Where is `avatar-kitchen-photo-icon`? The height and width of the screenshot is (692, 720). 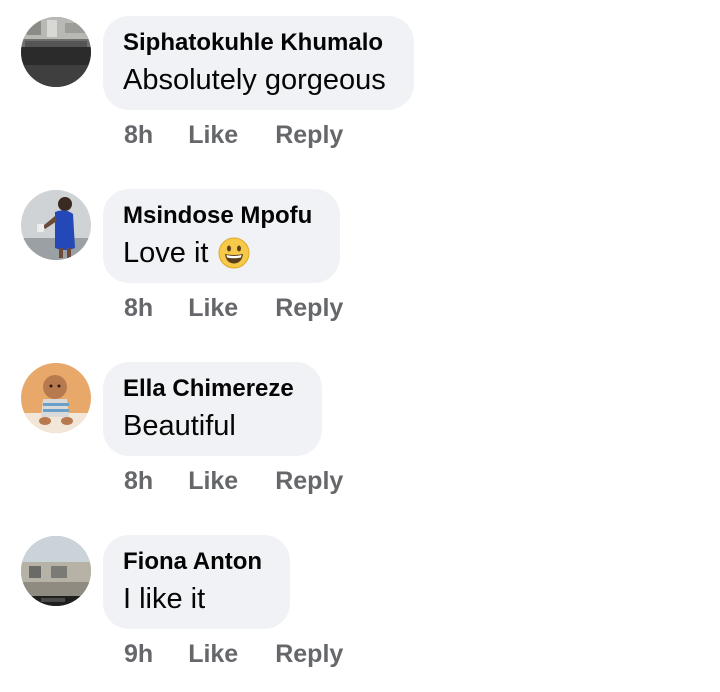
avatar-kitchen-photo-icon is located at coordinates (56, 52).